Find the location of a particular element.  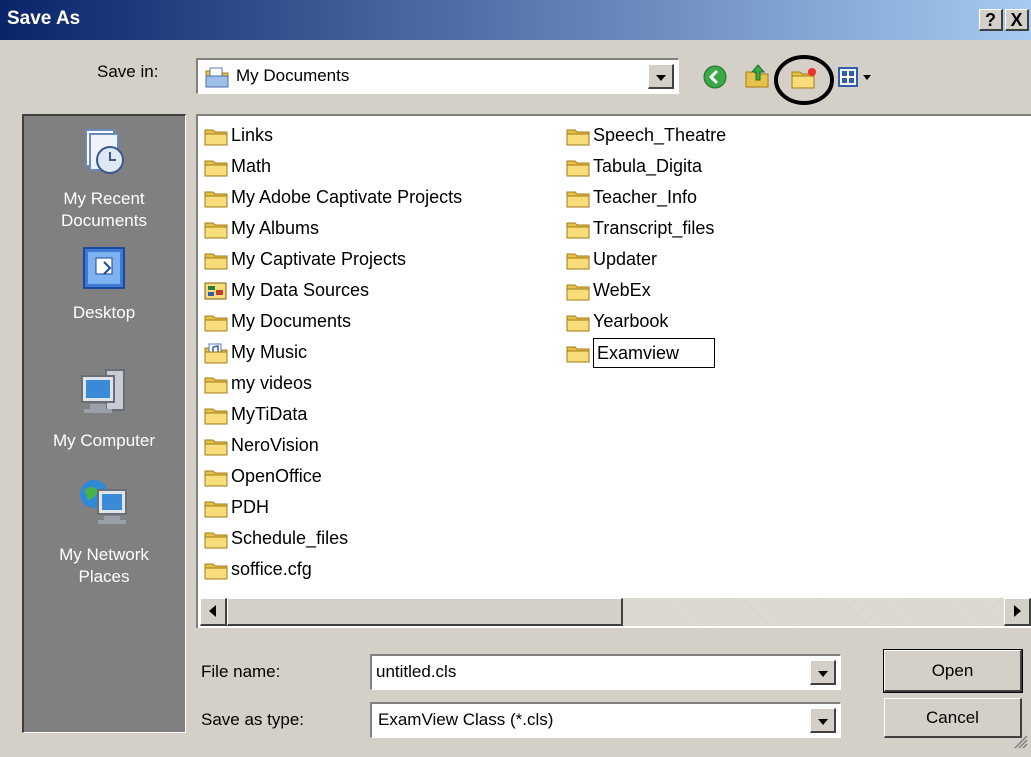

place-label: My Network is located at coordinates (104, 554).